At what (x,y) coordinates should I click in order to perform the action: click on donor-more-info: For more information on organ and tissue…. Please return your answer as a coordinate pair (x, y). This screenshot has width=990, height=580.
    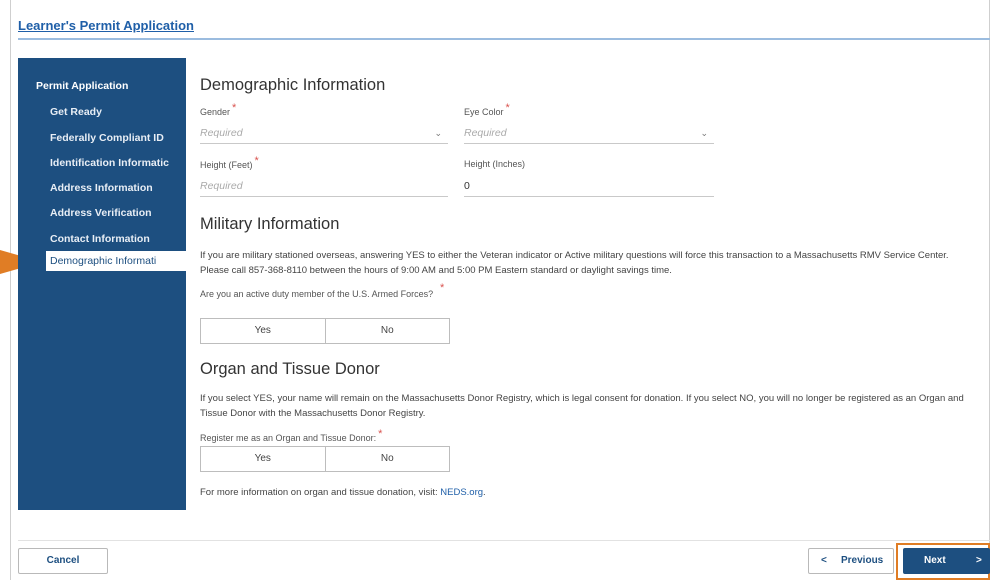
    Looking at the image, I should click on (343, 492).